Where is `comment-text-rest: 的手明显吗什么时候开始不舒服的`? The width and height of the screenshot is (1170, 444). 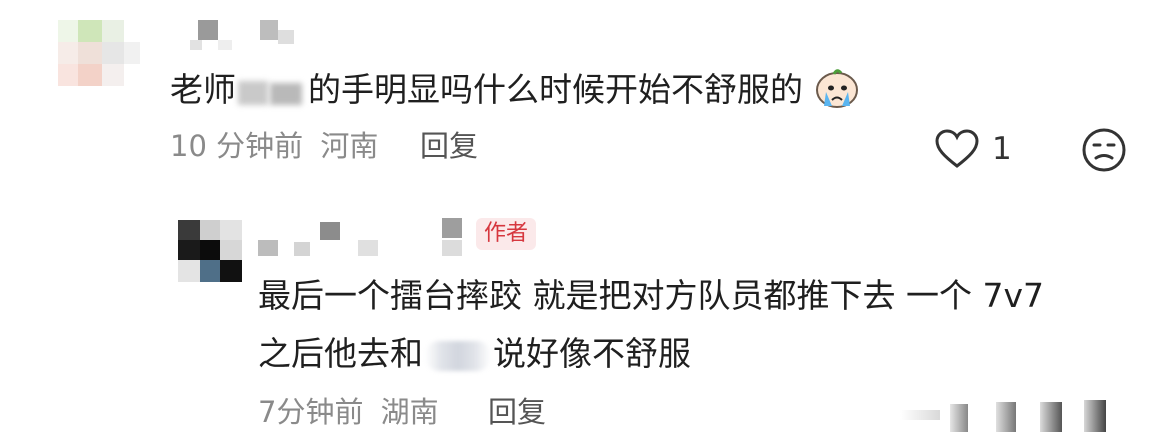
comment-text-rest: 的手明显吗什么时候开始不舒服的 is located at coordinates (555, 89).